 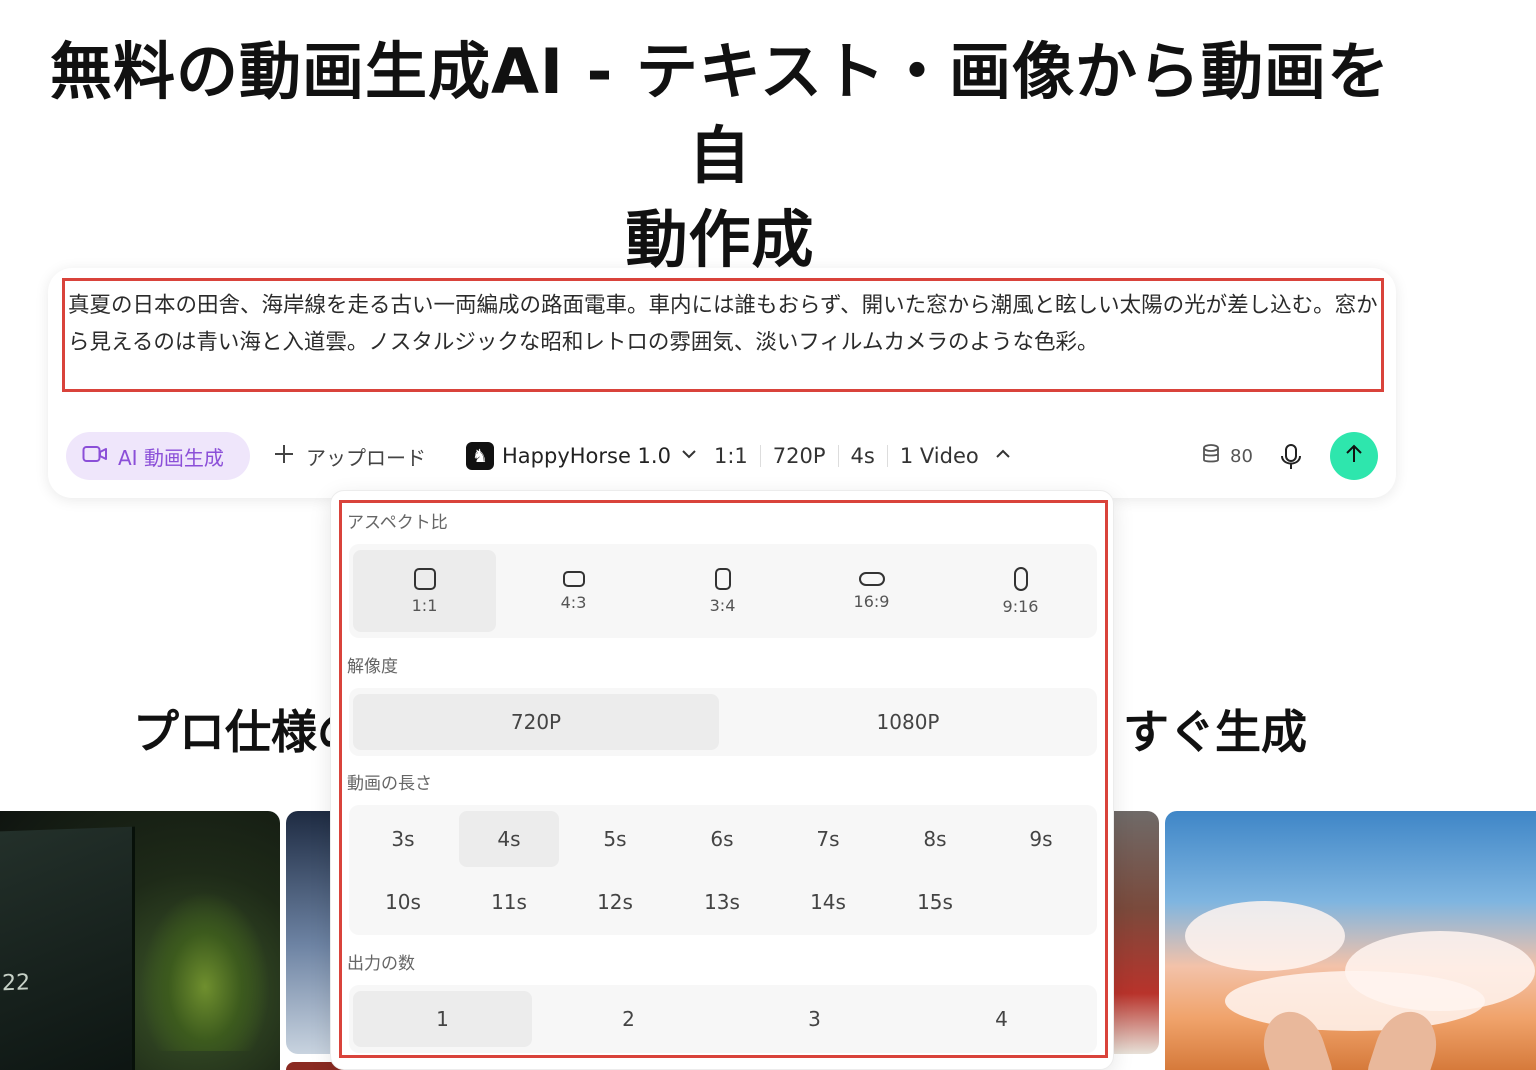 I want to click on portrait-icon, so click(x=722, y=578).